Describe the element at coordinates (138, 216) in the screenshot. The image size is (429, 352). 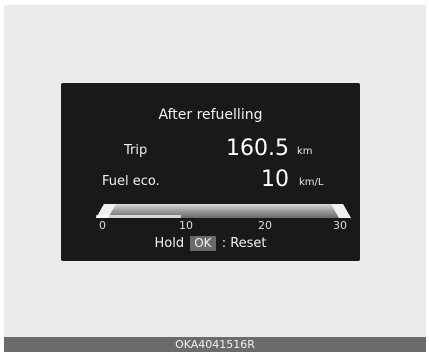
I see `gauge-level` at that location.